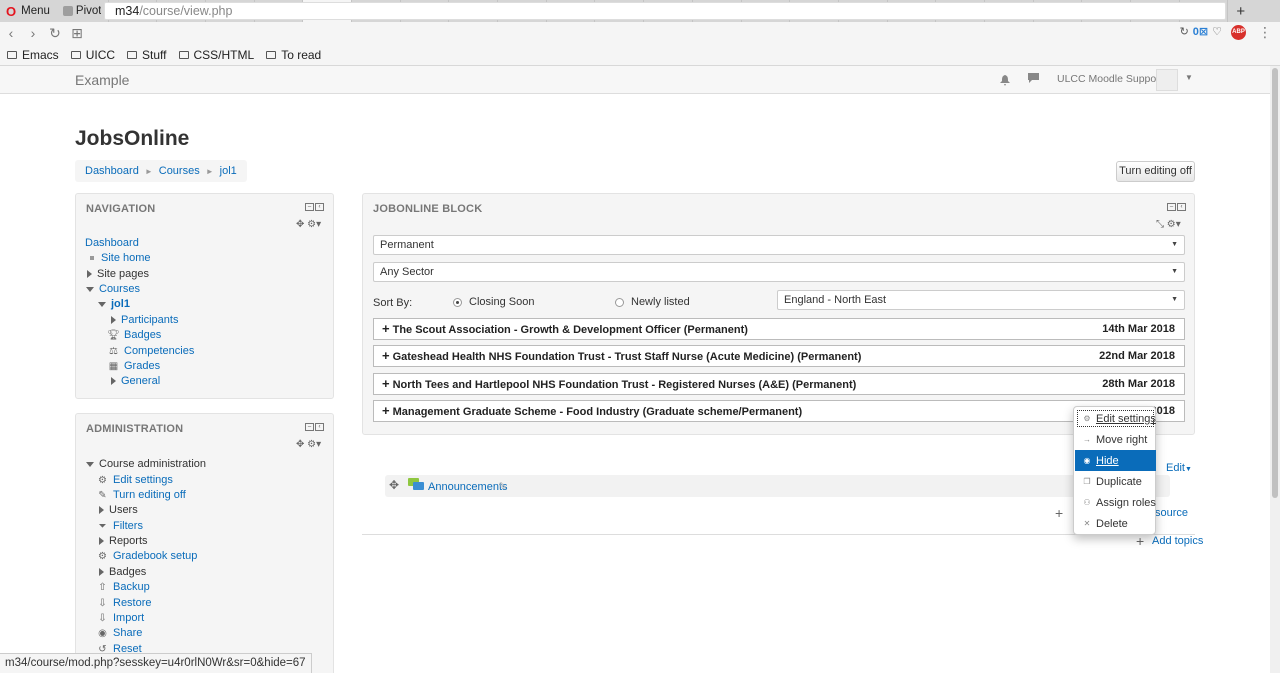 The width and height of the screenshot is (1280, 673). I want to click on add-activity-plus-icon: +, so click(1059, 513).